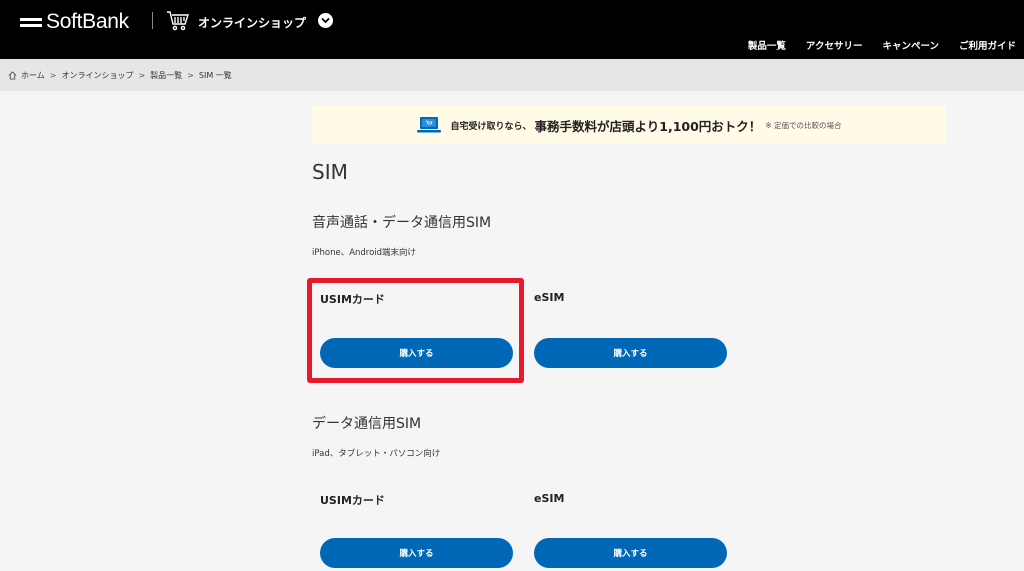 This screenshot has width=1024, height=571. Describe the element at coordinates (402, 223) in the screenshot. I see `section-voice-data-title: 音声通話・データ通信用SIM` at that location.